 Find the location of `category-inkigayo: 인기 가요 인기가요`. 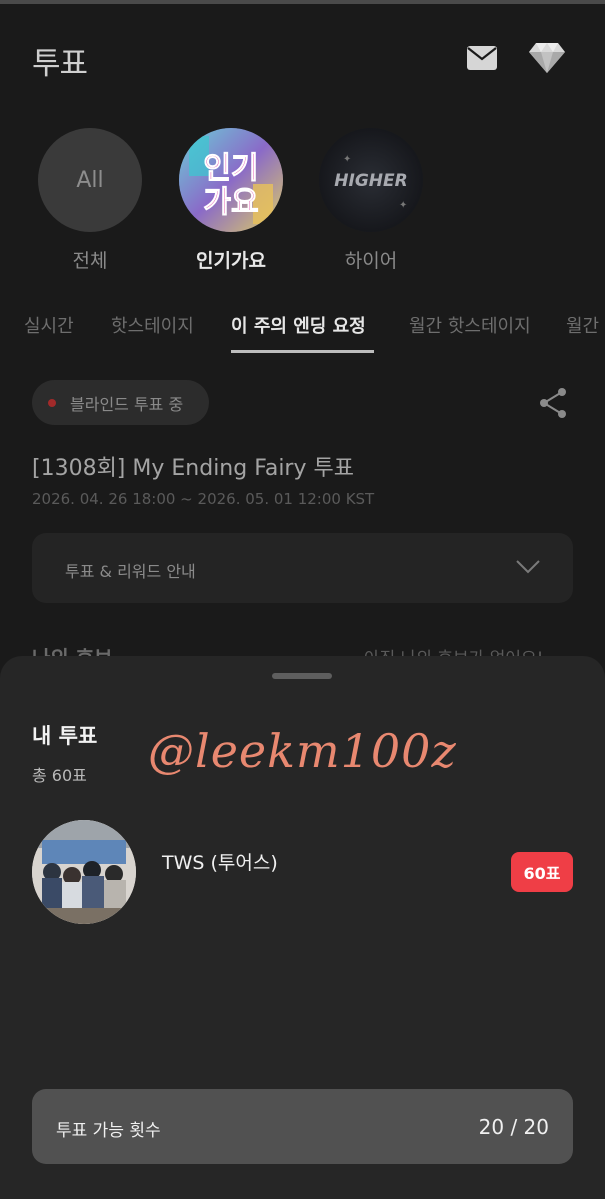

category-inkigayo: 인기 가요 인기가요 is located at coordinates (231, 200).